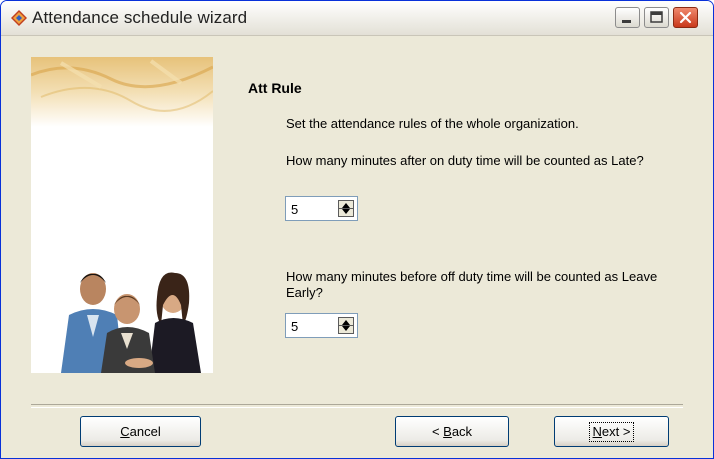  Describe the element at coordinates (125, 431) in the screenshot. I see `cancel-mnemonic: C` at that location.